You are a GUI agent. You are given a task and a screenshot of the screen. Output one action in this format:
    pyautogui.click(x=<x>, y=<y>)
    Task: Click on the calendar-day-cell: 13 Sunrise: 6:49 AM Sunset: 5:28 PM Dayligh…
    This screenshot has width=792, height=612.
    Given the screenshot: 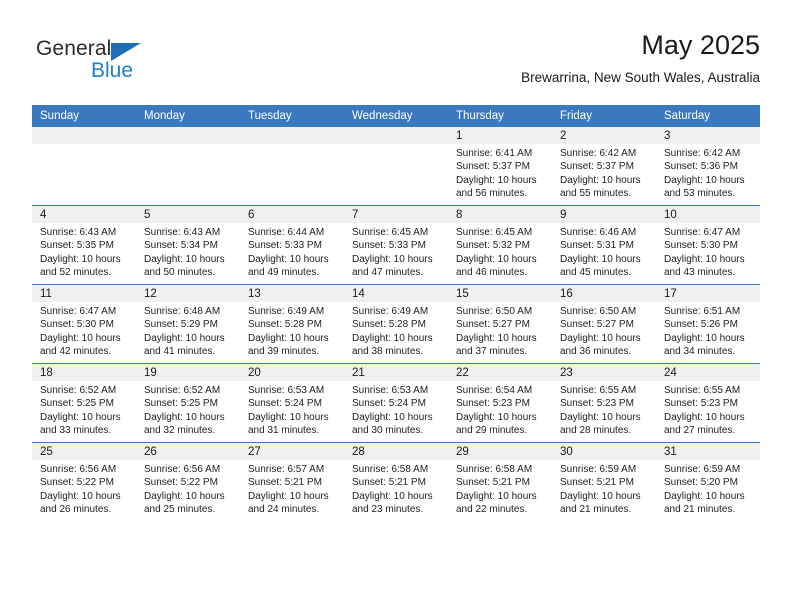 What is the action you would take?
    pyautogui.click(x=292, y=324)
    